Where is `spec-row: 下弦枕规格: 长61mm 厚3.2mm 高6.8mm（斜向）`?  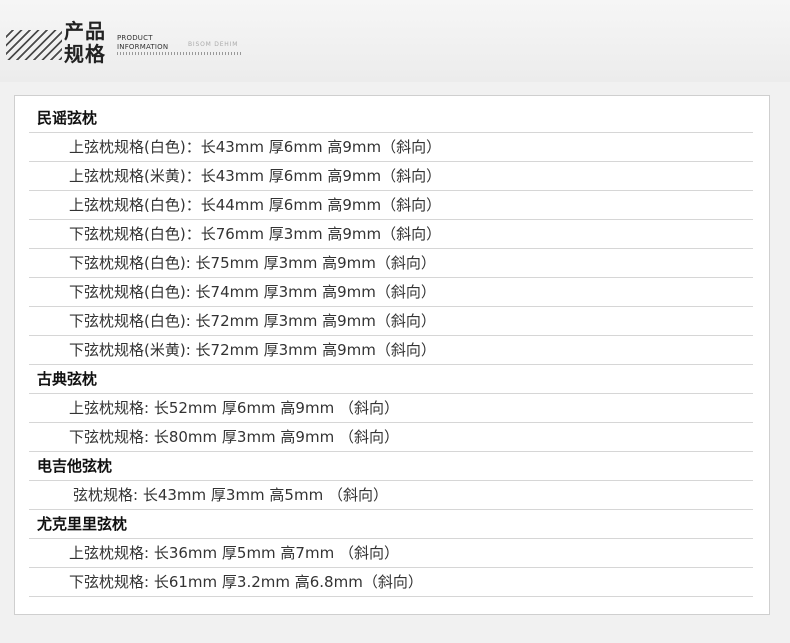 spec-row: 下弦枕规格: 长61mm 厚3.2mm 高6.8mm（斜向） is located at coordinates (391, 582).